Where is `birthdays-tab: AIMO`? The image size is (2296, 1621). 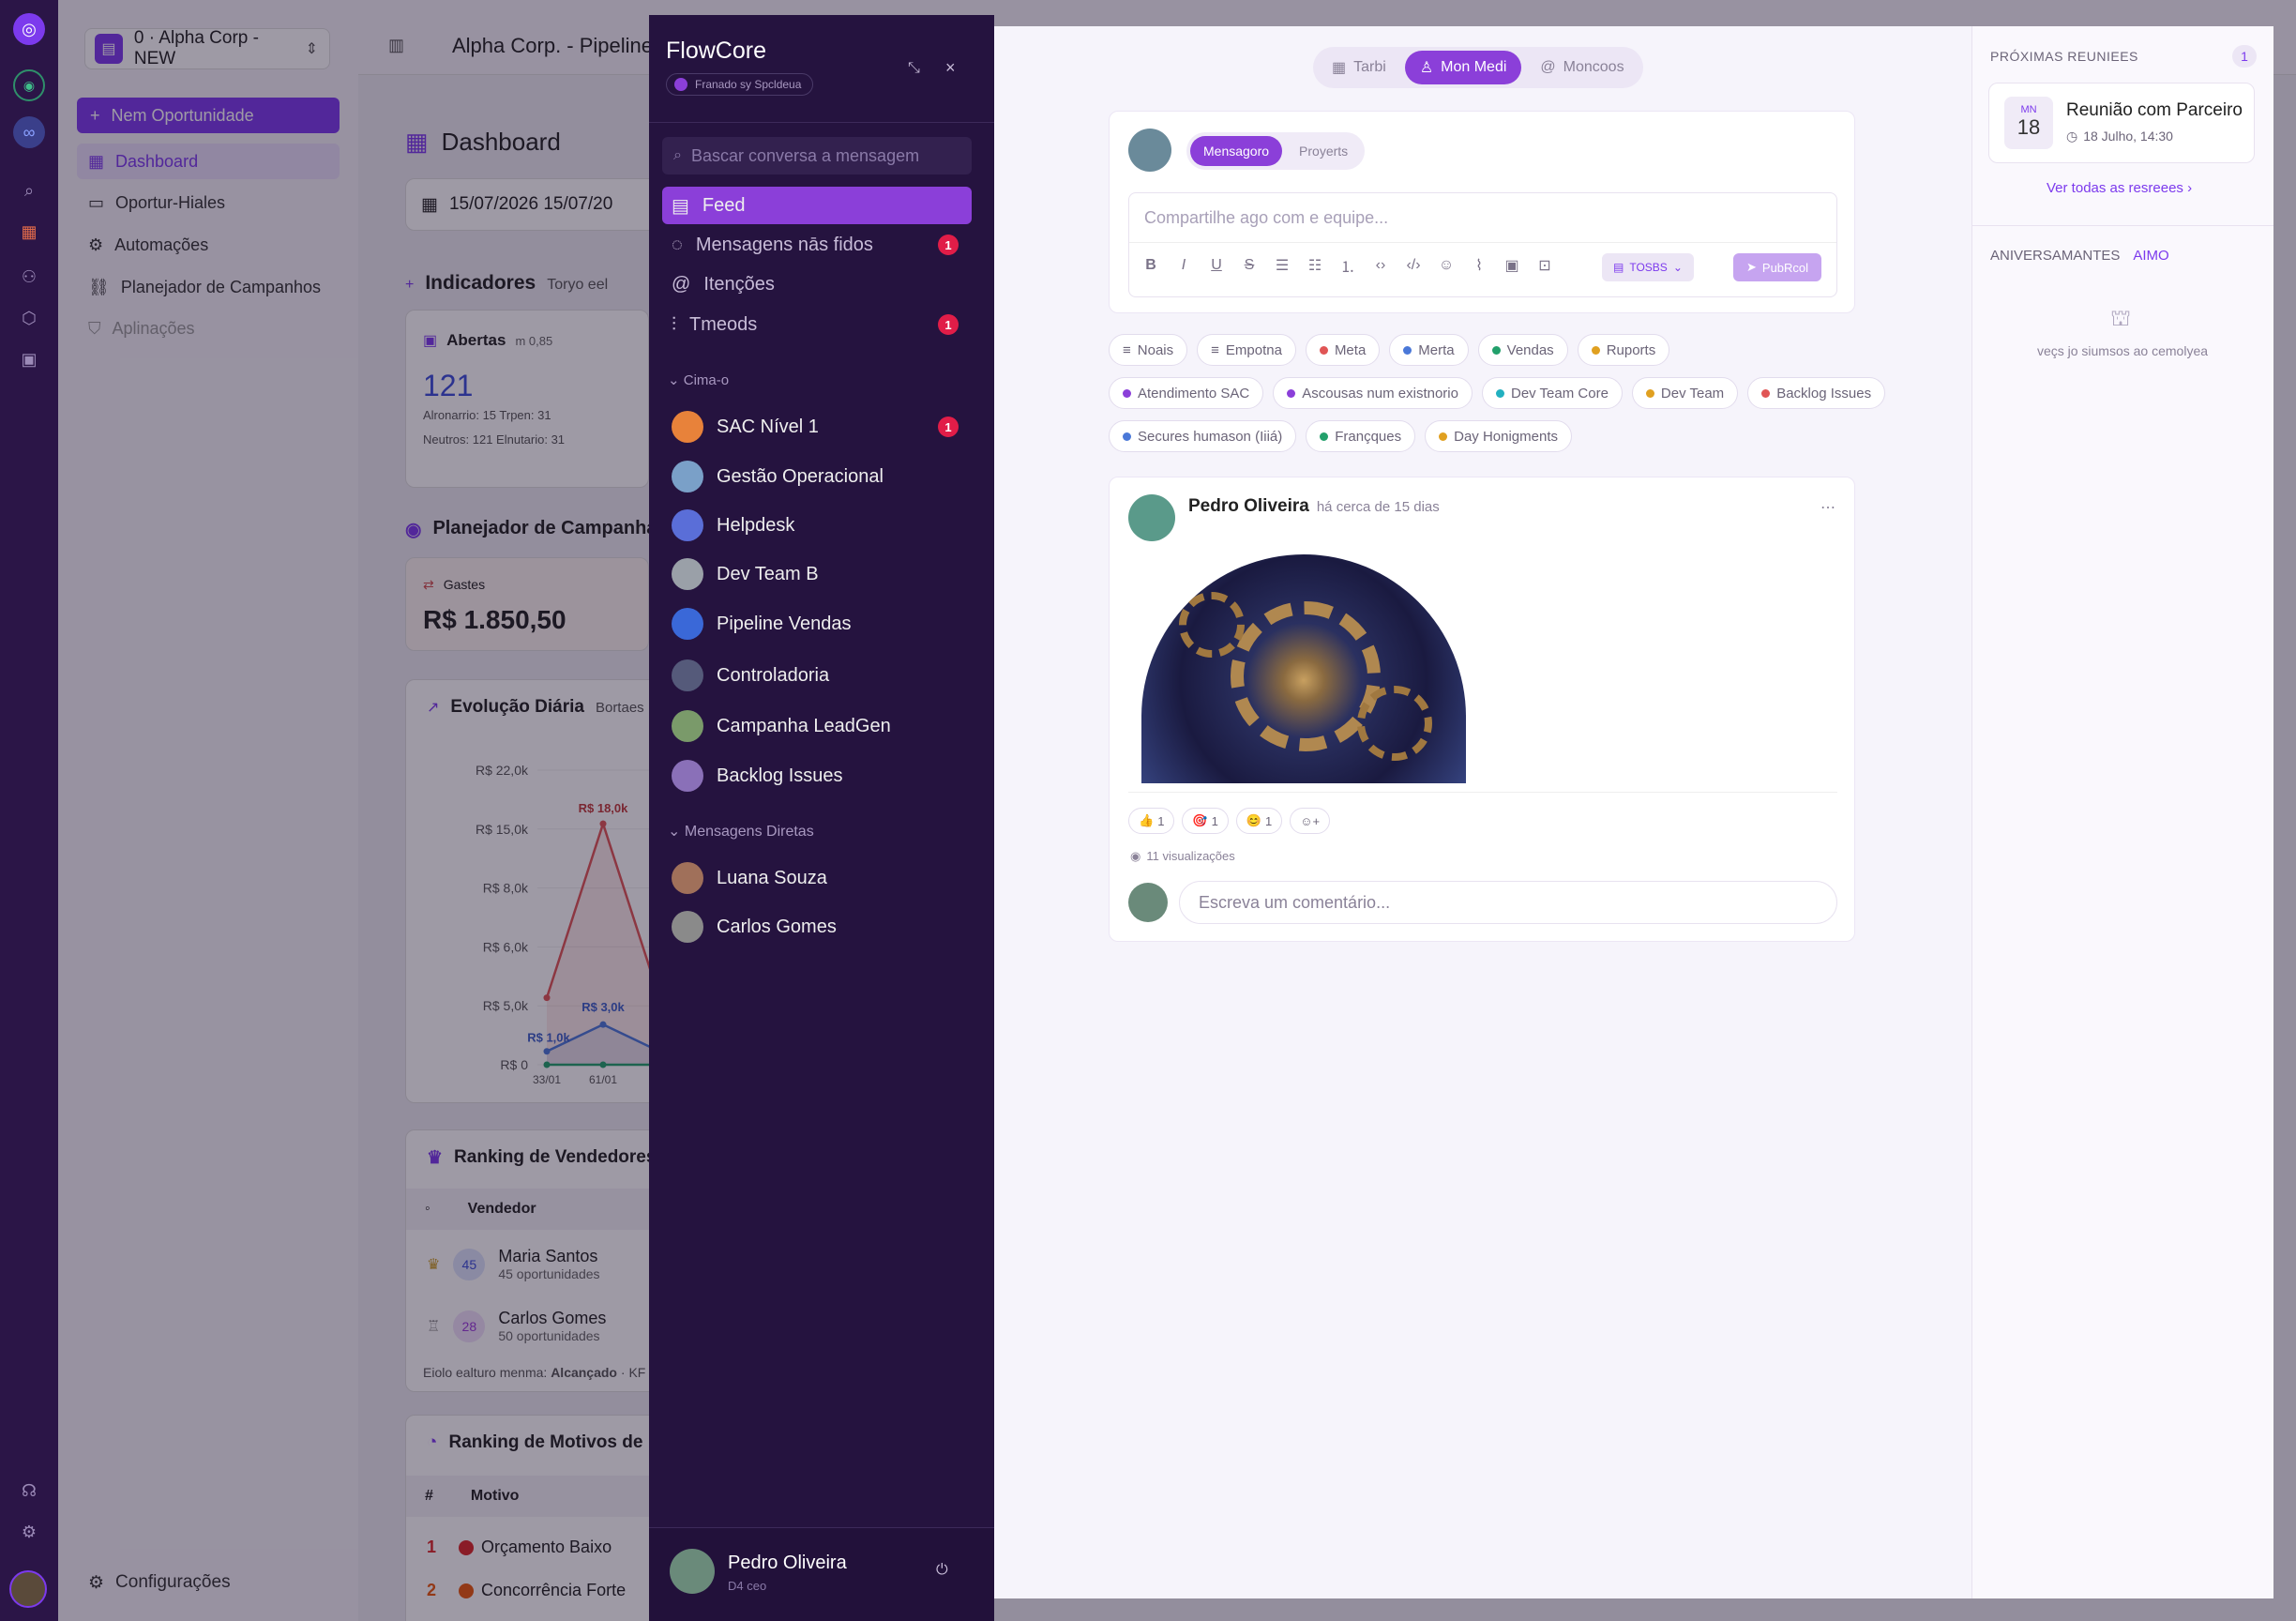
birthdays-tab: AIMO is located at coordinates (2150, 256).